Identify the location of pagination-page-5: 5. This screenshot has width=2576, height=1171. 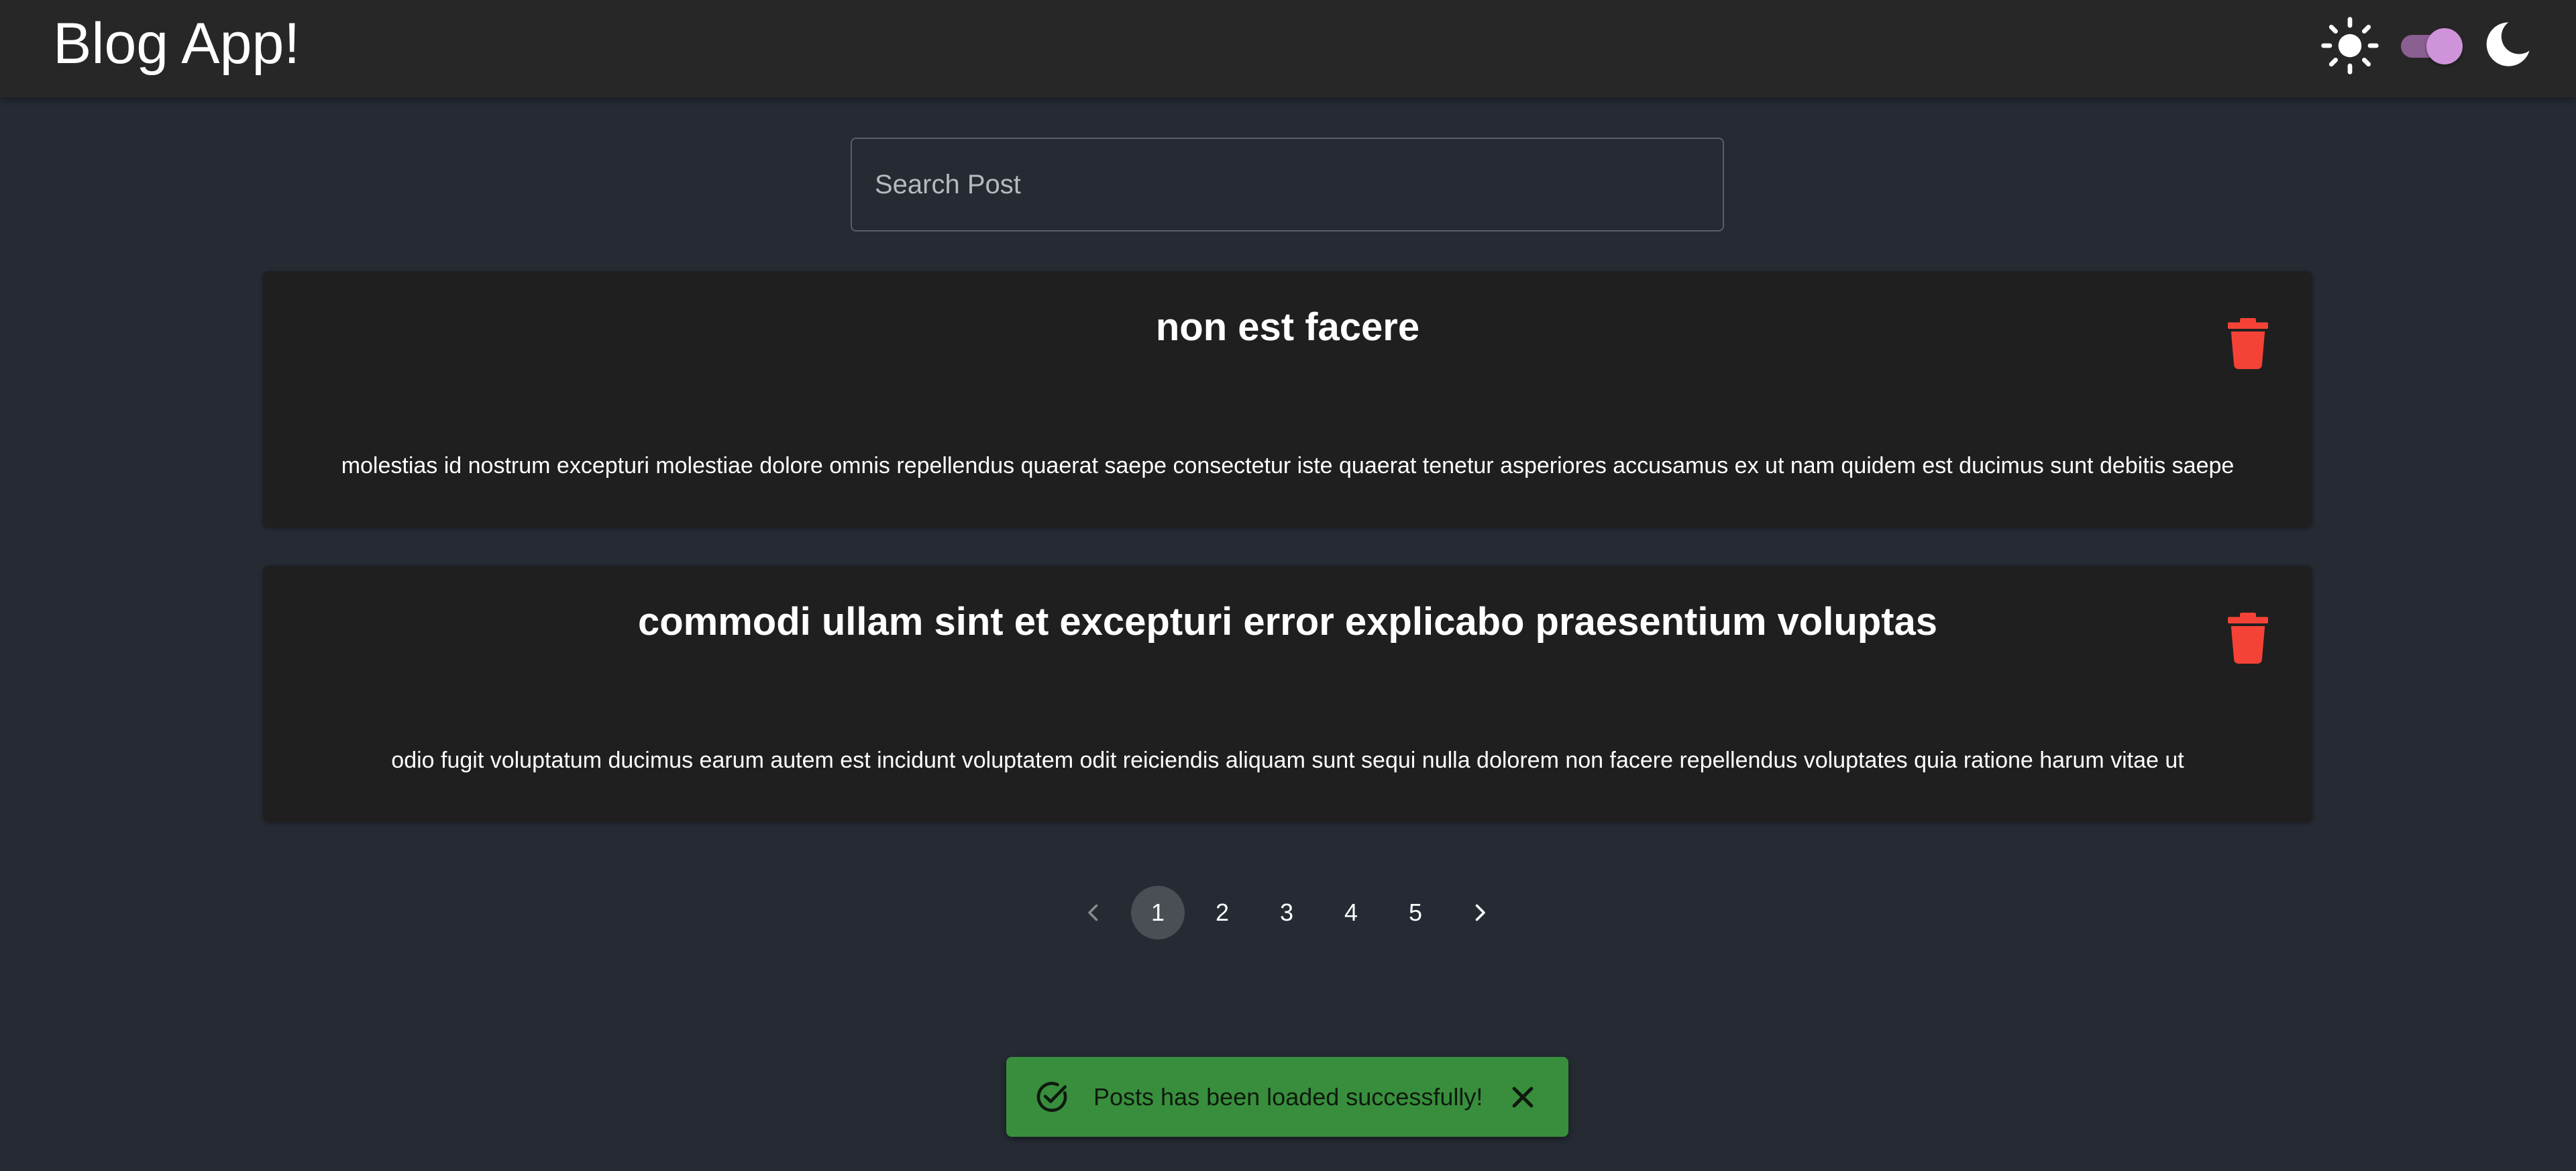
(1415, 912).